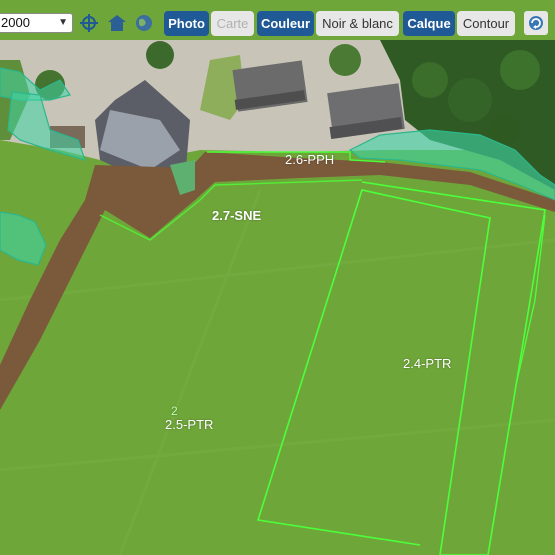 This screenshot has width=555, height=555. I want to click on scale-select: 2000 ▼, so click(36, 23).